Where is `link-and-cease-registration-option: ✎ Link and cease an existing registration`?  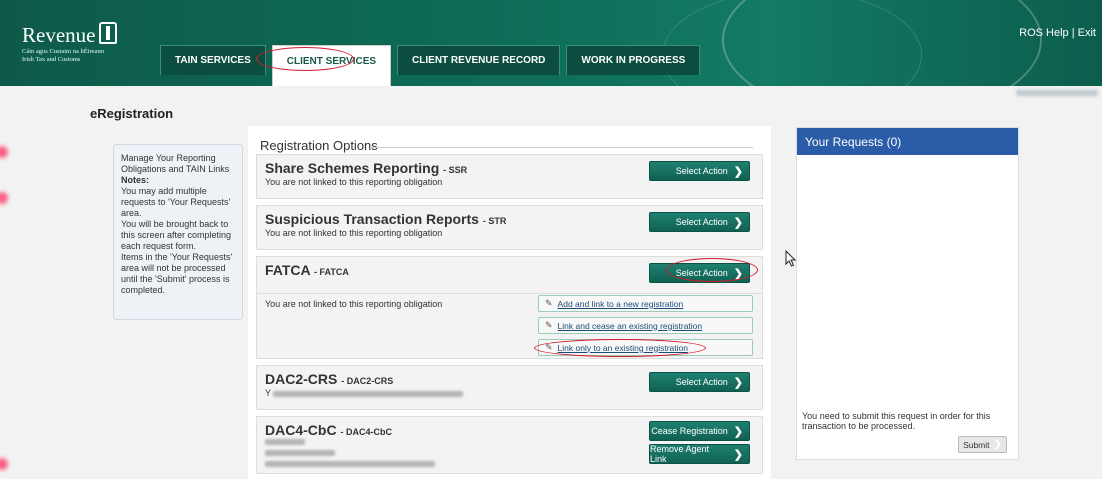 link-and-cease-registration-option: ✎ Link and cease an existing registration is located at coordinates (645, 325).